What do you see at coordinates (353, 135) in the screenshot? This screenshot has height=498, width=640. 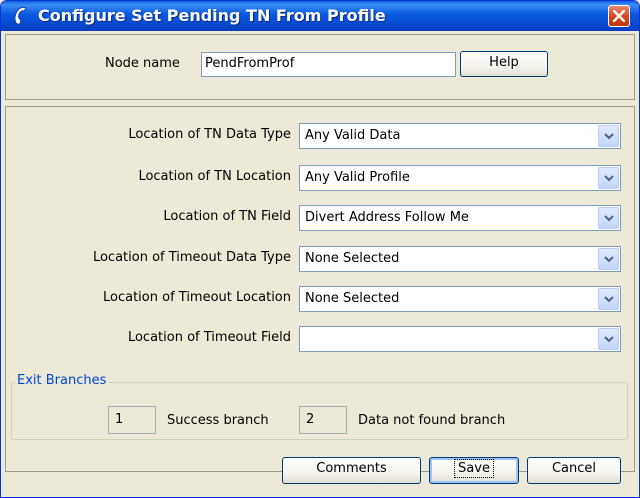 I see `tn-data-type-value: Any Valid Data` at bounding box center [353, 135].